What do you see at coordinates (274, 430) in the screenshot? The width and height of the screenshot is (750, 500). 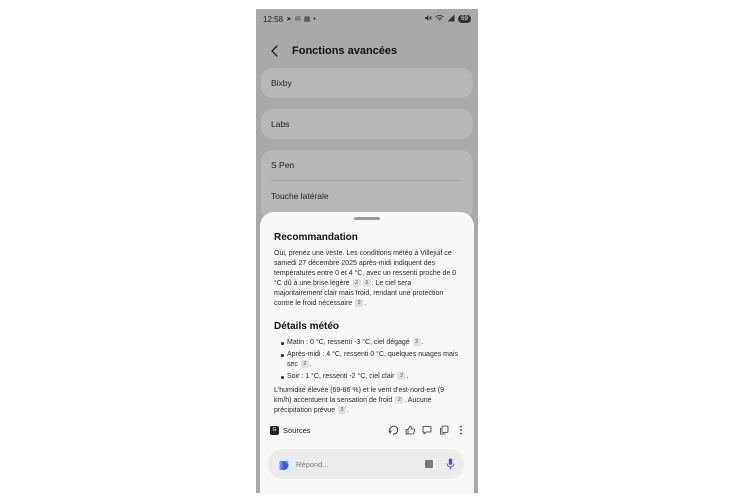 I see `sources-icon: G` at bounding box center [274, 430].